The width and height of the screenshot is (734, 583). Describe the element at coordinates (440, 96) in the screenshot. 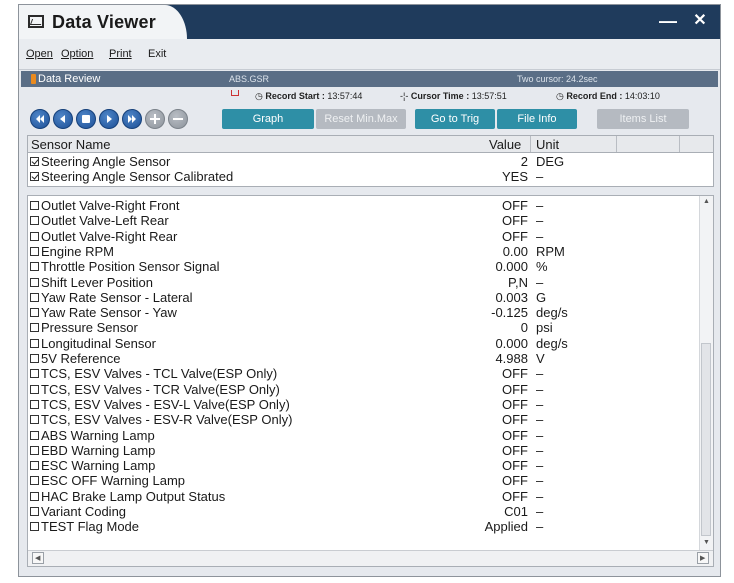

I see `cursor-time-label: Cursor Time :` at that location.